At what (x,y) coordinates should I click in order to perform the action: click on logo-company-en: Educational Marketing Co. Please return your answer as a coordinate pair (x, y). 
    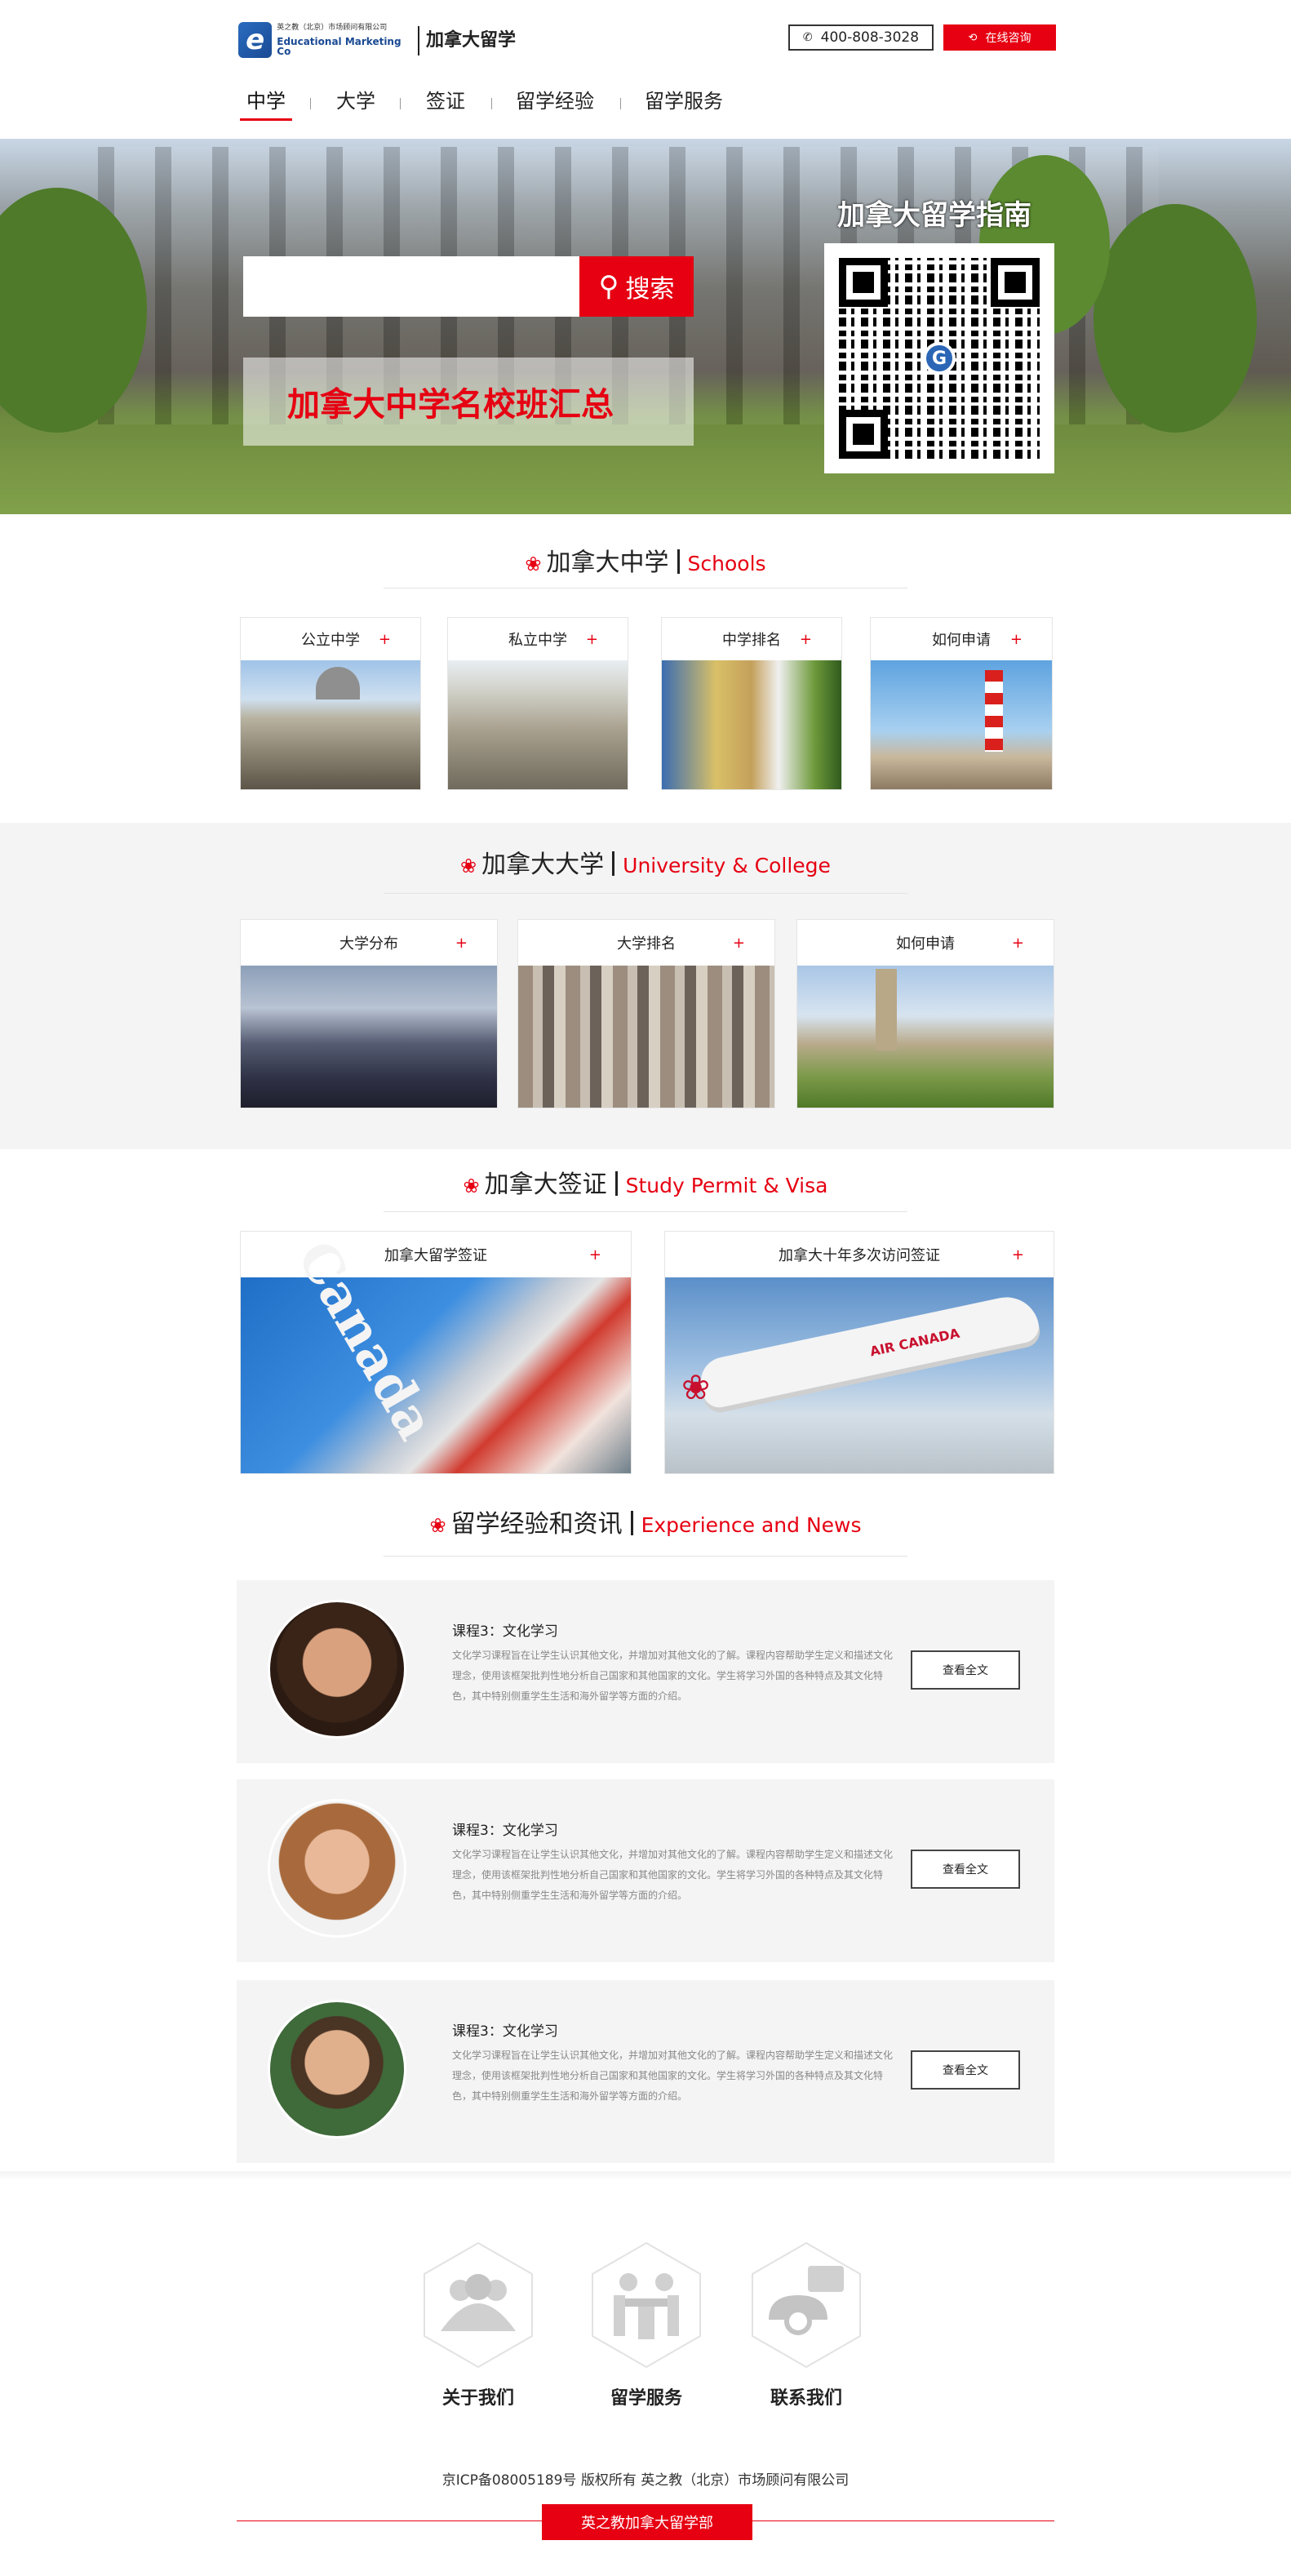
    Looking at the image, I should click on (339, 46).